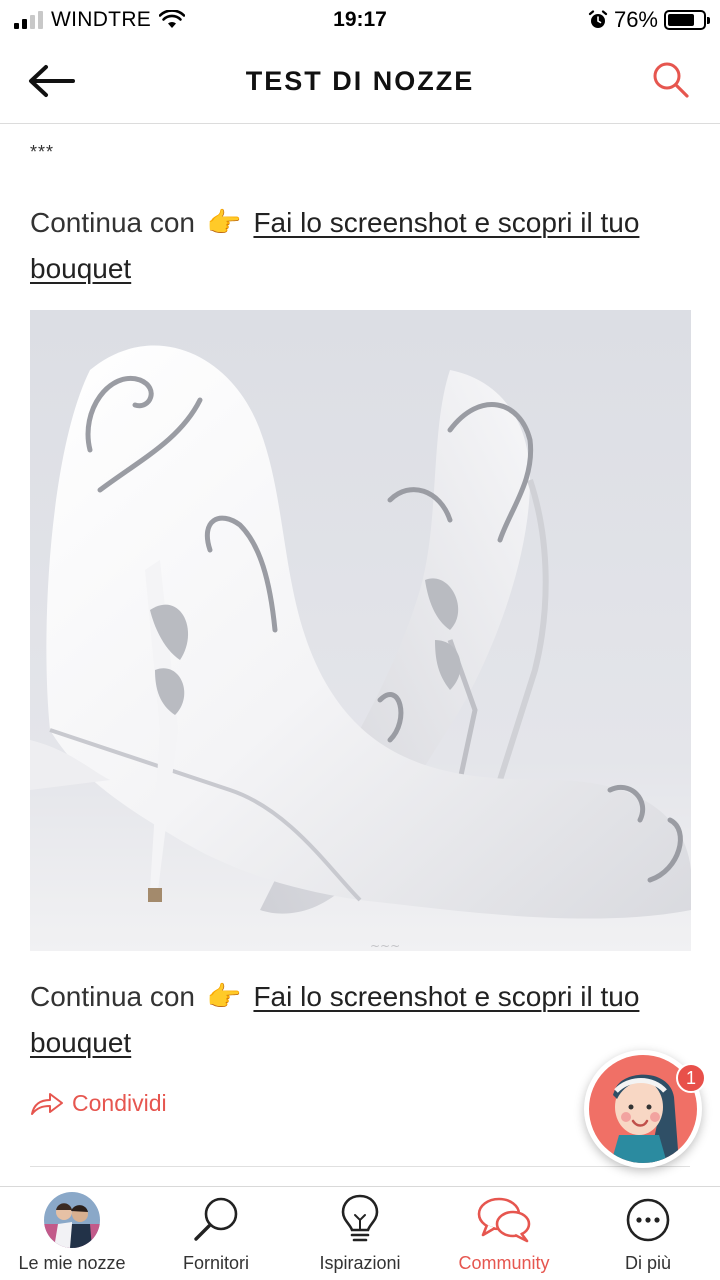 The image size is (720, 1280). Describe the element at coordinates (648, 1220) in the screenshot. I see `more-icon` at that location.